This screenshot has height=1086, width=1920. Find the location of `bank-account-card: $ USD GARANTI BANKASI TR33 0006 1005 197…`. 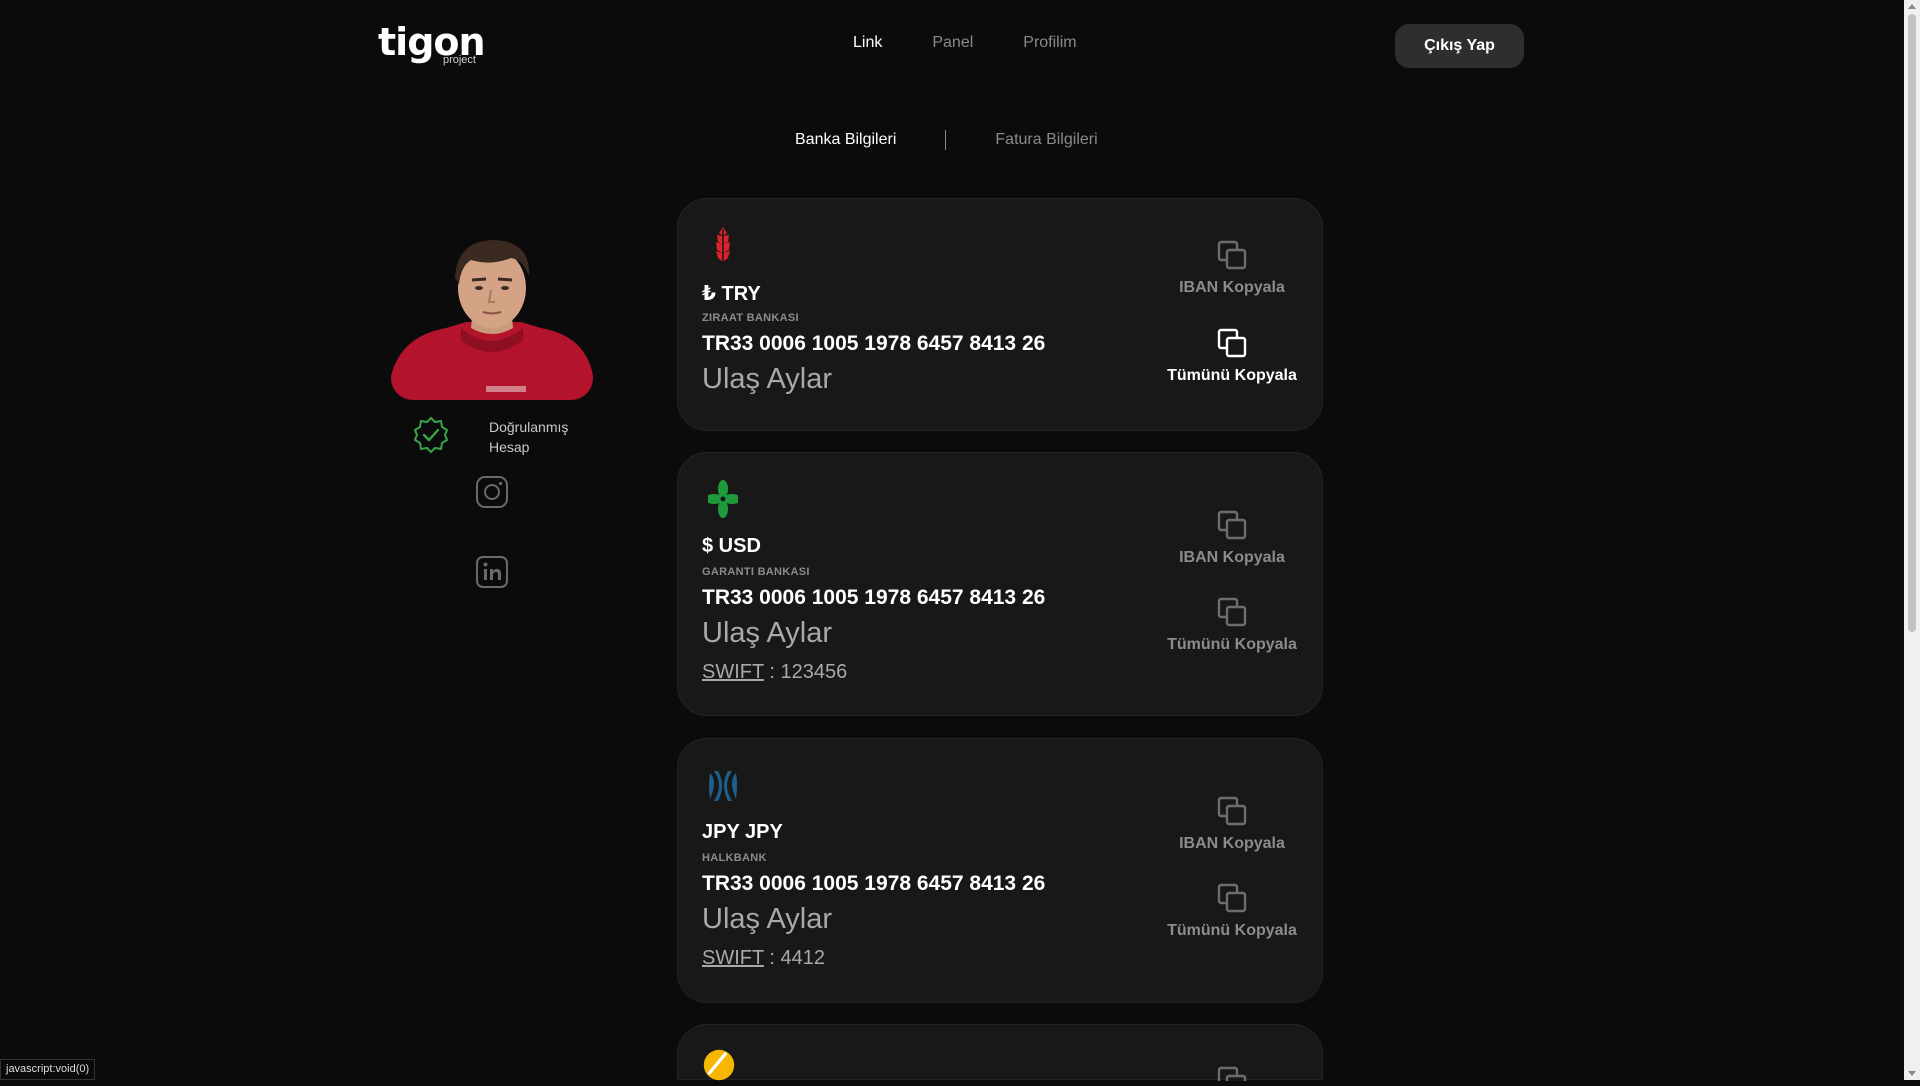

bank-account-card: $ USD GARANTI BANKASI TR33 0006 1005 197… is located at coordinates (1000, 584).